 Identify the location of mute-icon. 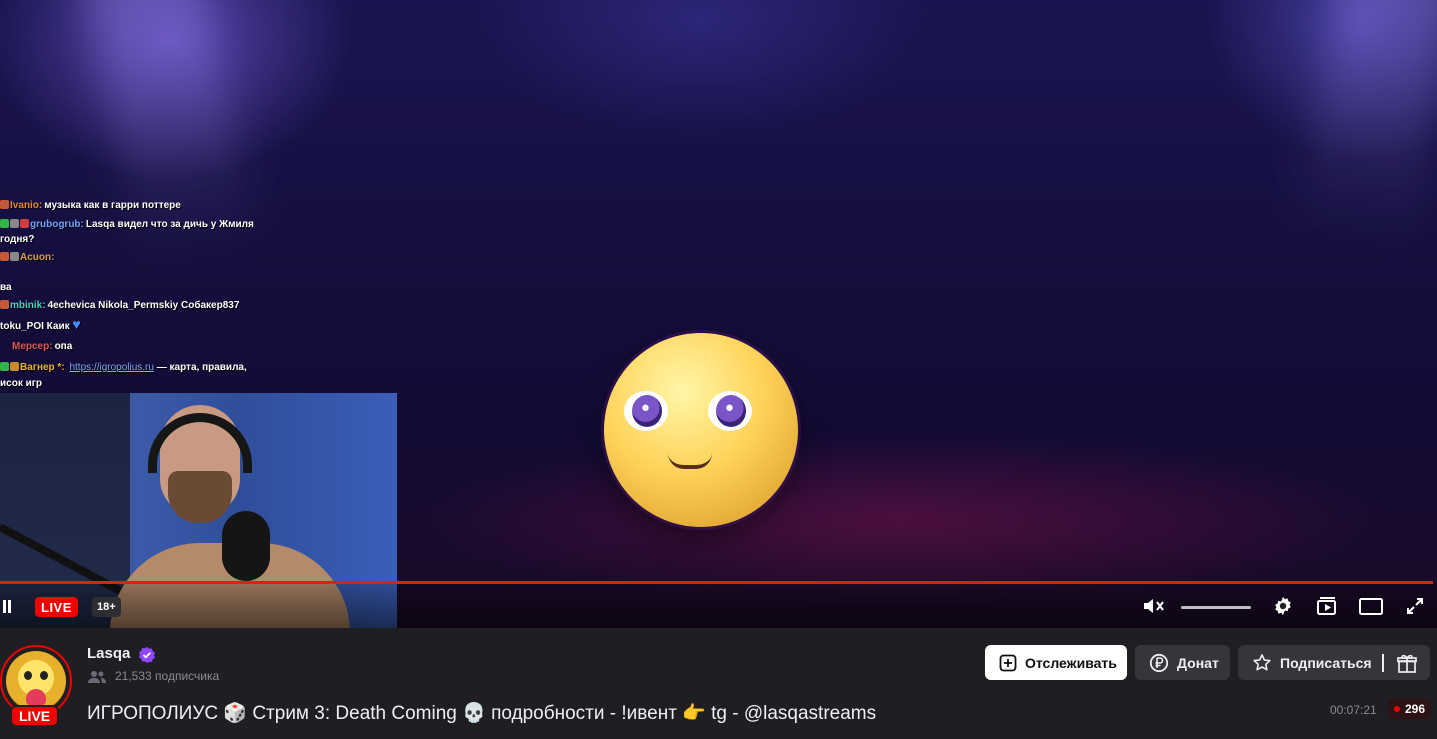
(1154, 606).